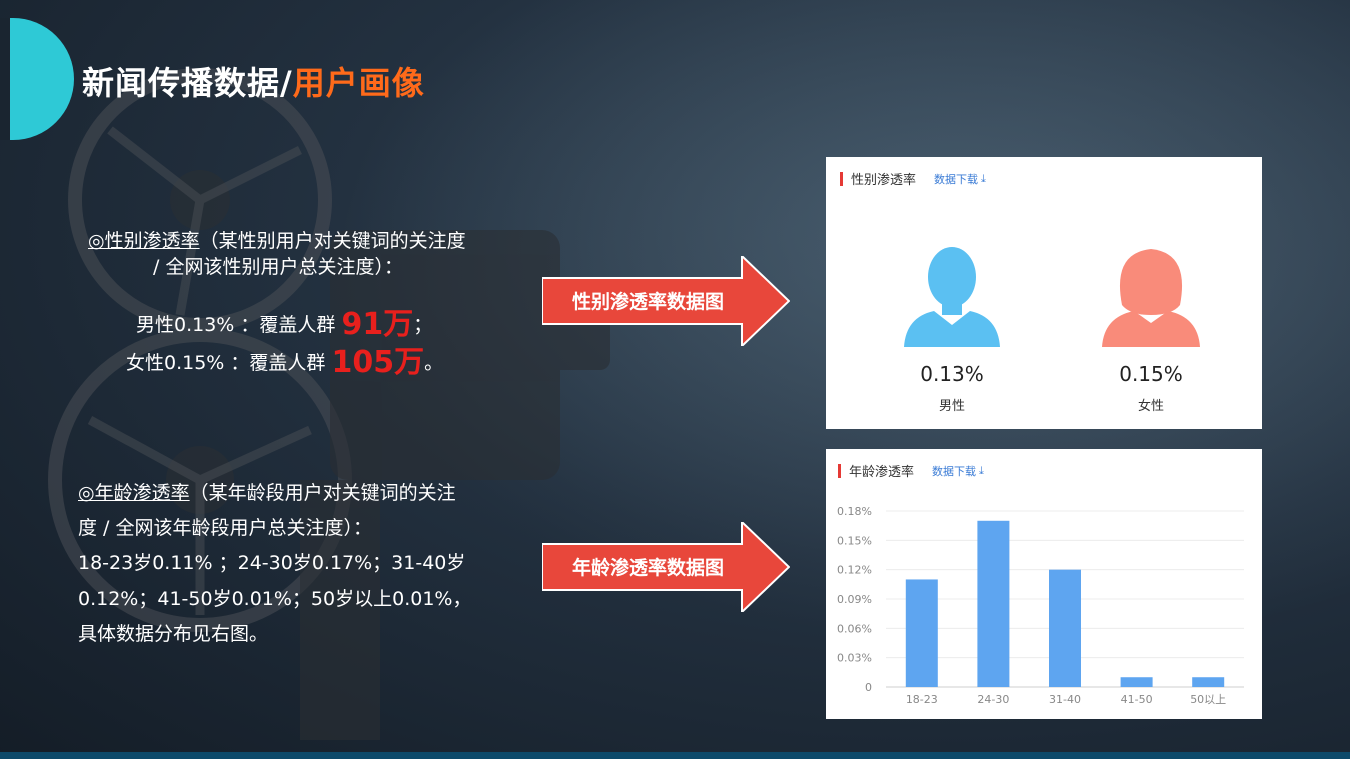 This screenshot has width=1350, height=759. Describe the element at coordinates (922, 699) in the screenshot. I see `x-tick-label: 18-23` at that location.